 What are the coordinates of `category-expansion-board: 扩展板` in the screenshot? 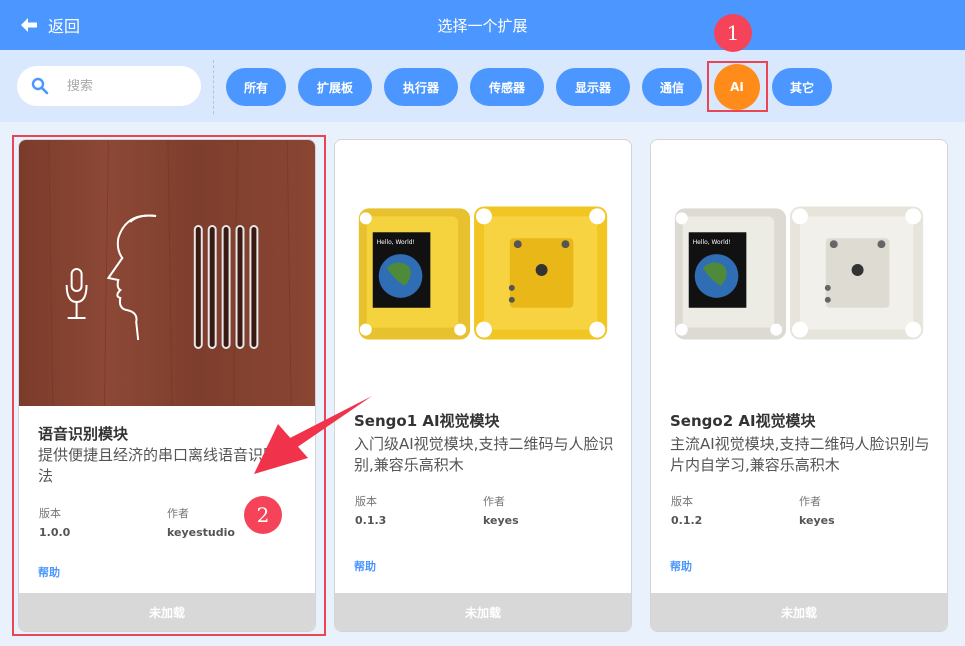 It's located at (335, 87).